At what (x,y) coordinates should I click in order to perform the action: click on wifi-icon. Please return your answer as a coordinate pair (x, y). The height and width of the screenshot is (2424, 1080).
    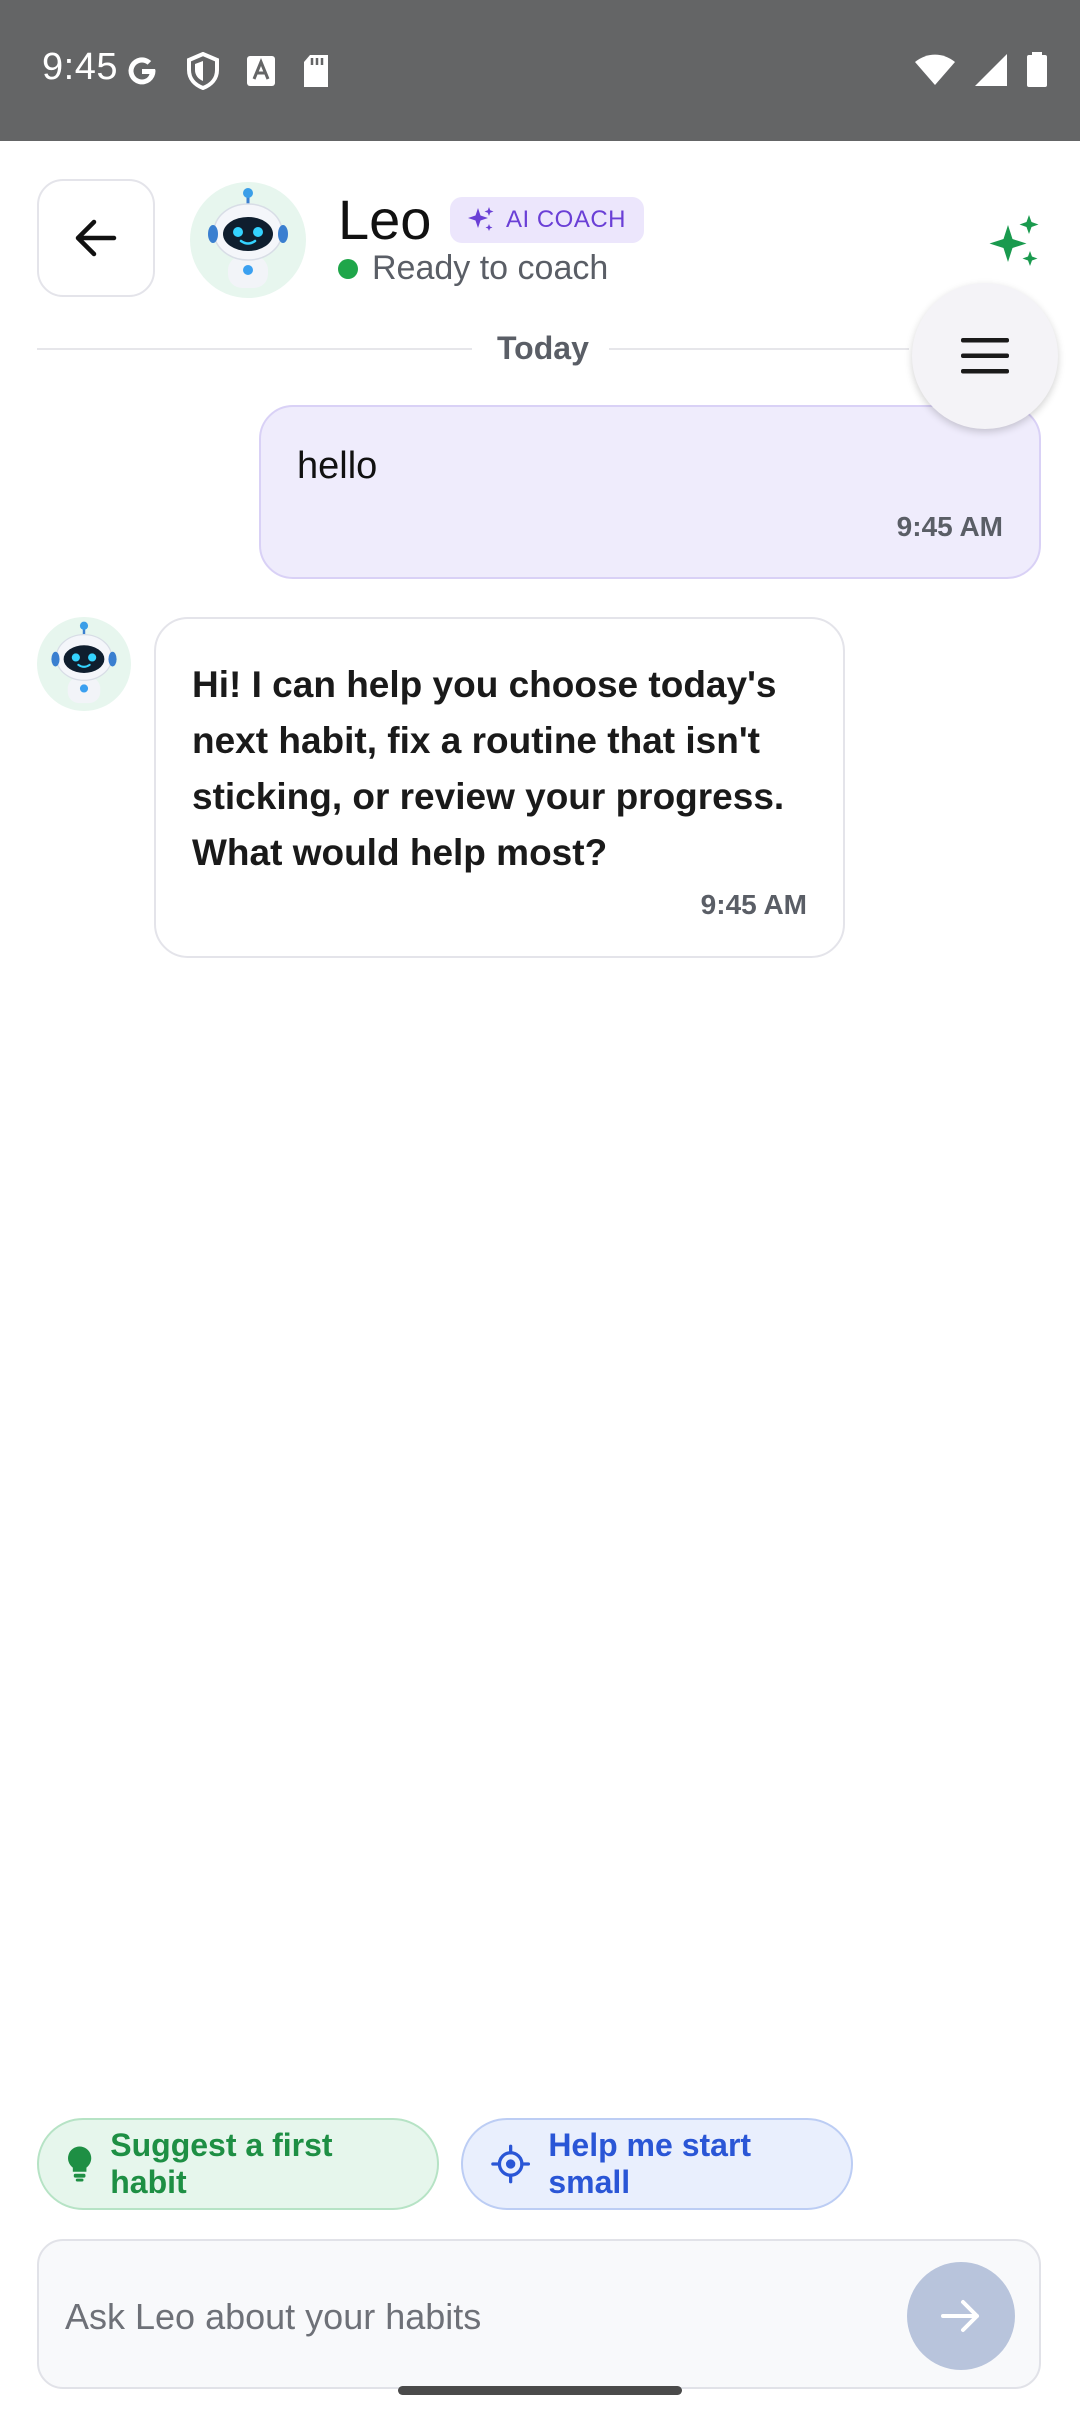
    Looking at the image, I should click on (935, 69).